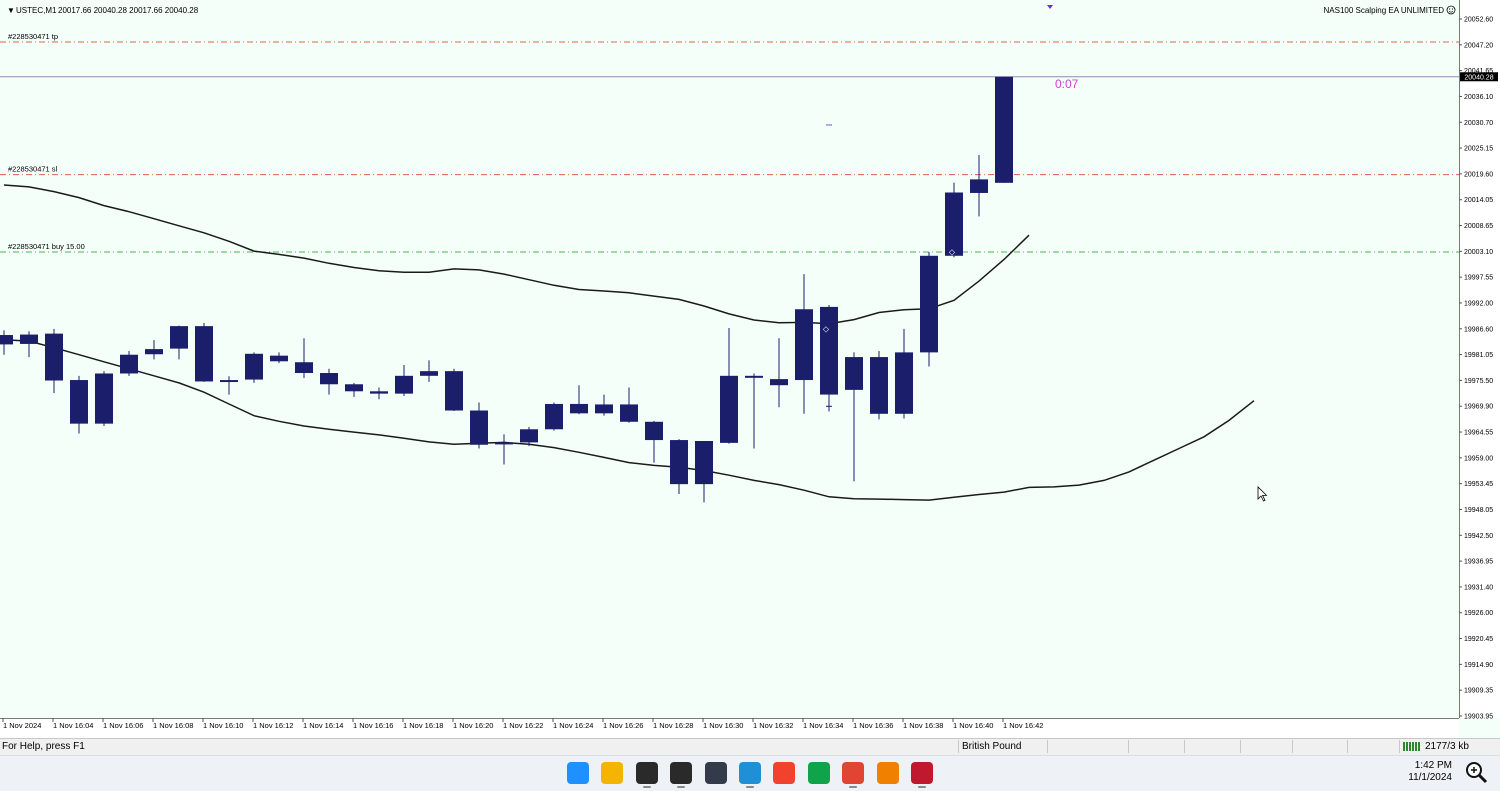 The height and width of the screenshot is (791, 1500). I want to click on symbol-arrow-icon: ▼, so click(11, 10).